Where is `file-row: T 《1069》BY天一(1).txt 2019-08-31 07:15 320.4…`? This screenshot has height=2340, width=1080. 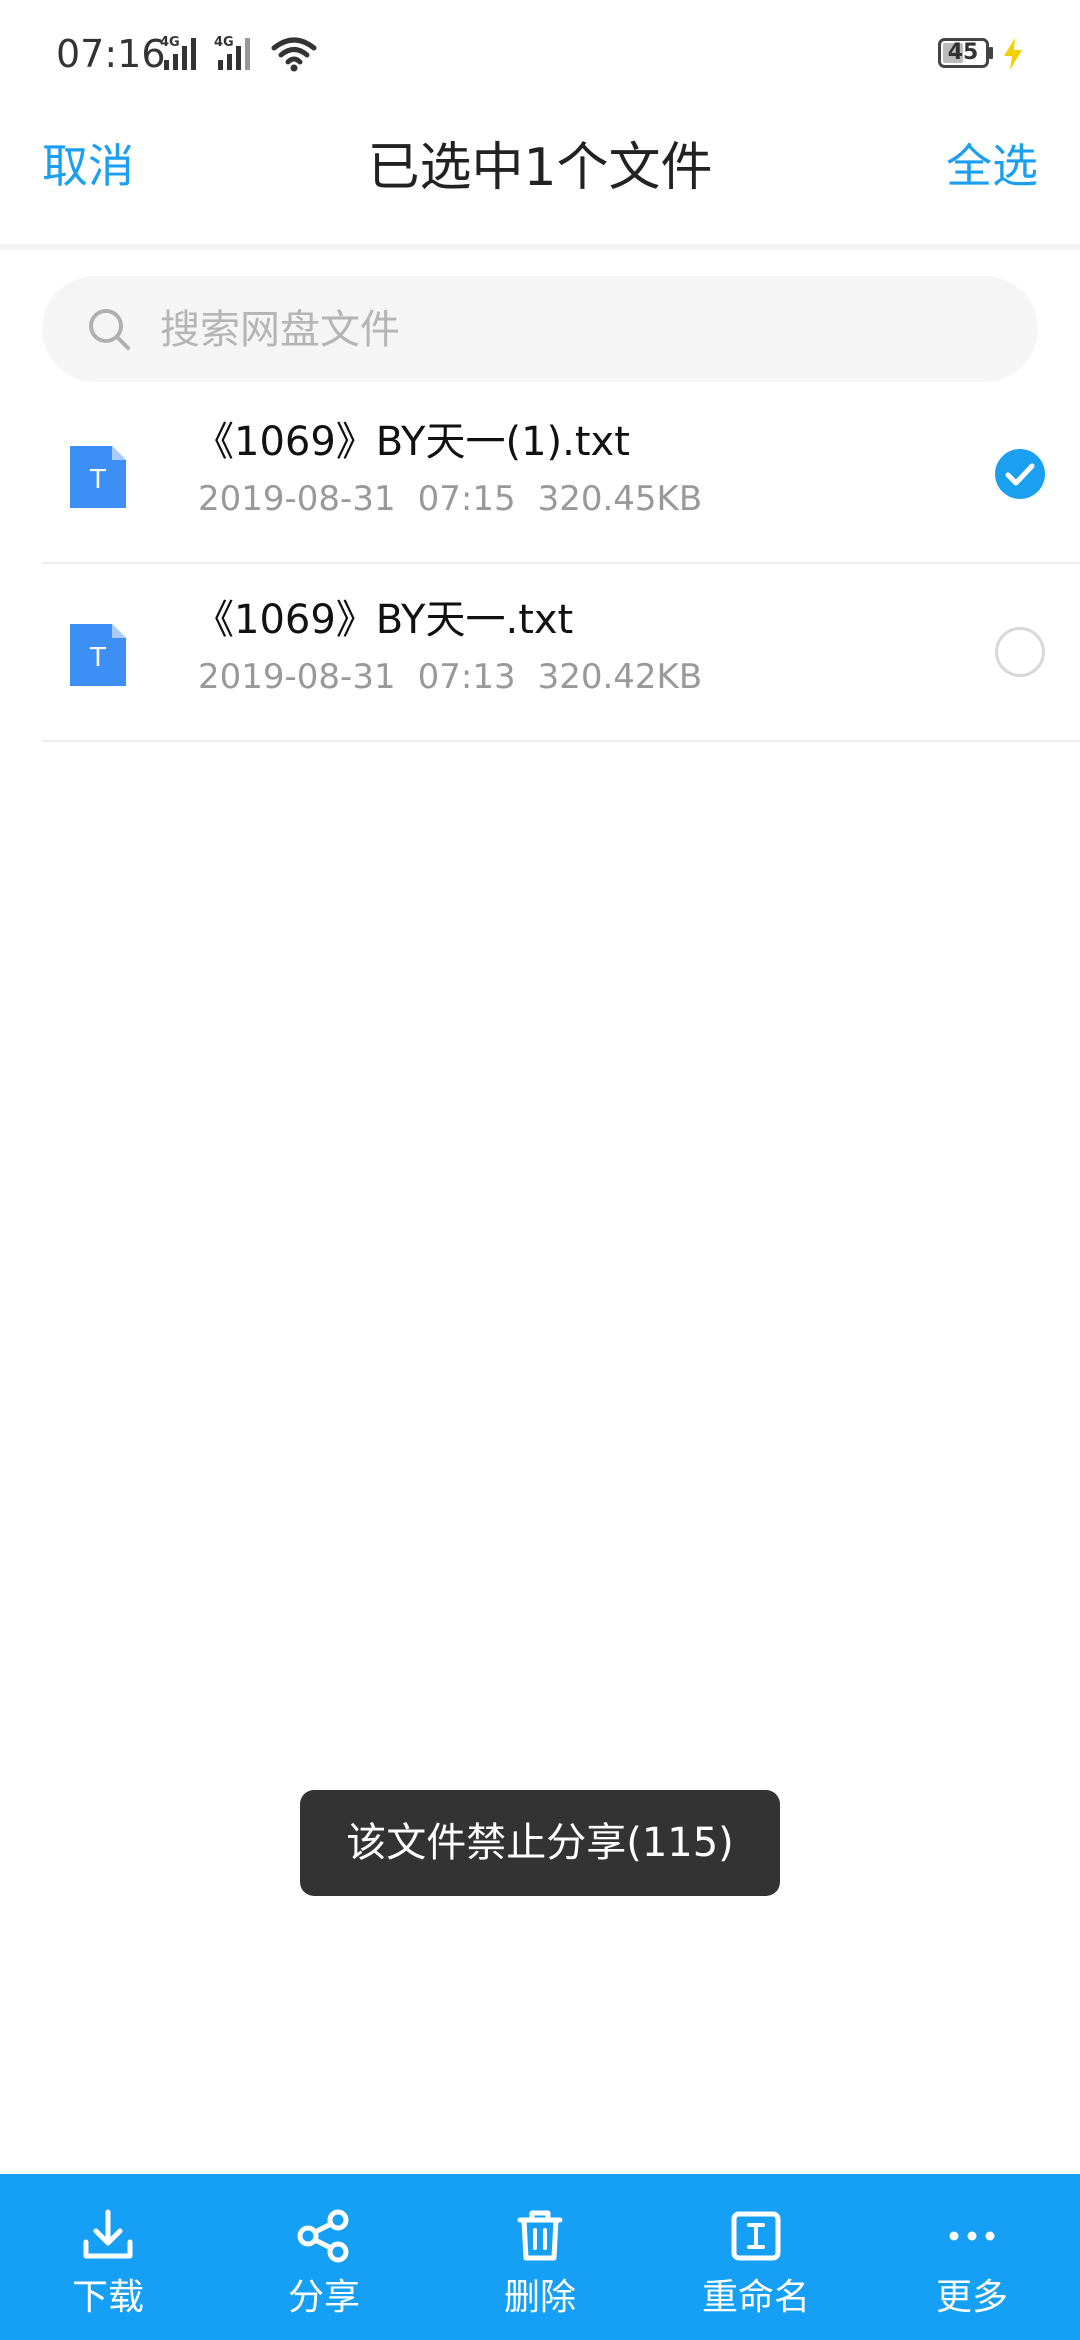 file-row: T 《1069》BY天一(1).txt 2019-08-31 07:15 320.4… is located at coordinates (561, 474).